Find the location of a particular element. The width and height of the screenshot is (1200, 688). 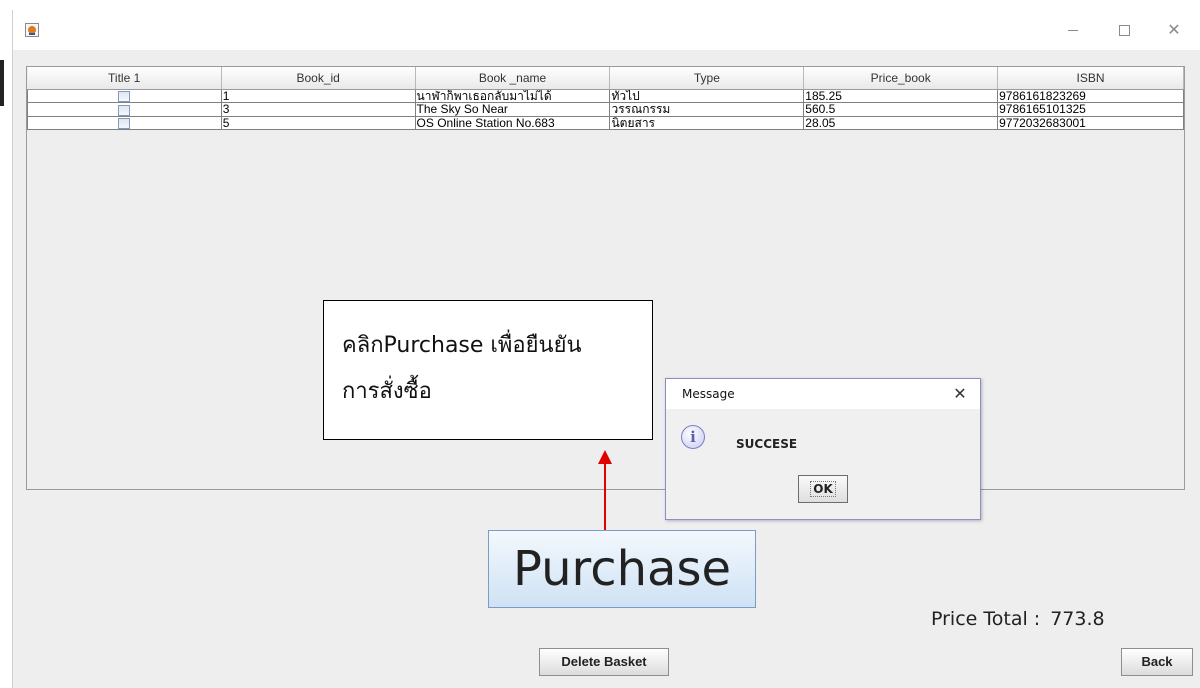

window-titlebar: ✕ is located at coordinates (606, 30).